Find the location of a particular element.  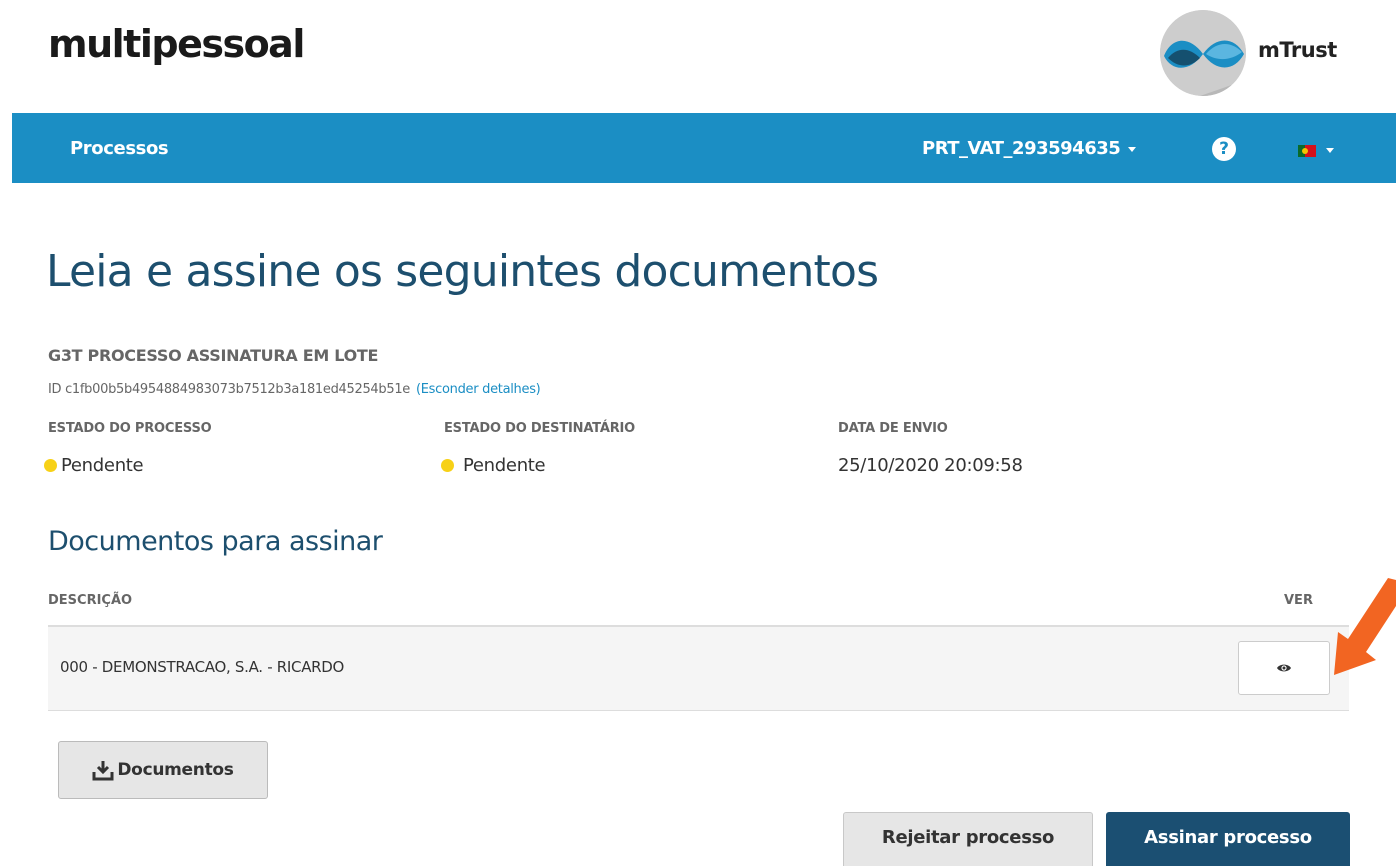

page-title: Leia e assine os seguintes documentos is located at coordinates (462, 271).